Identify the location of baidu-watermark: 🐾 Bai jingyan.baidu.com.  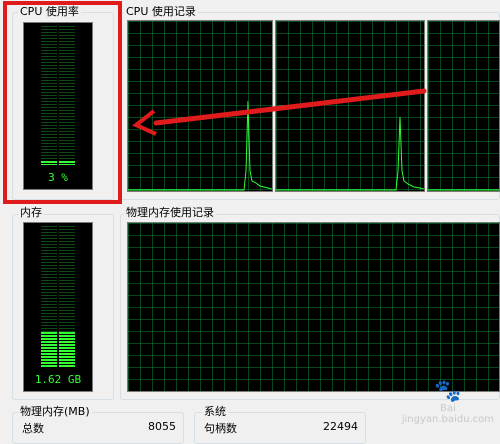
(447, 402).